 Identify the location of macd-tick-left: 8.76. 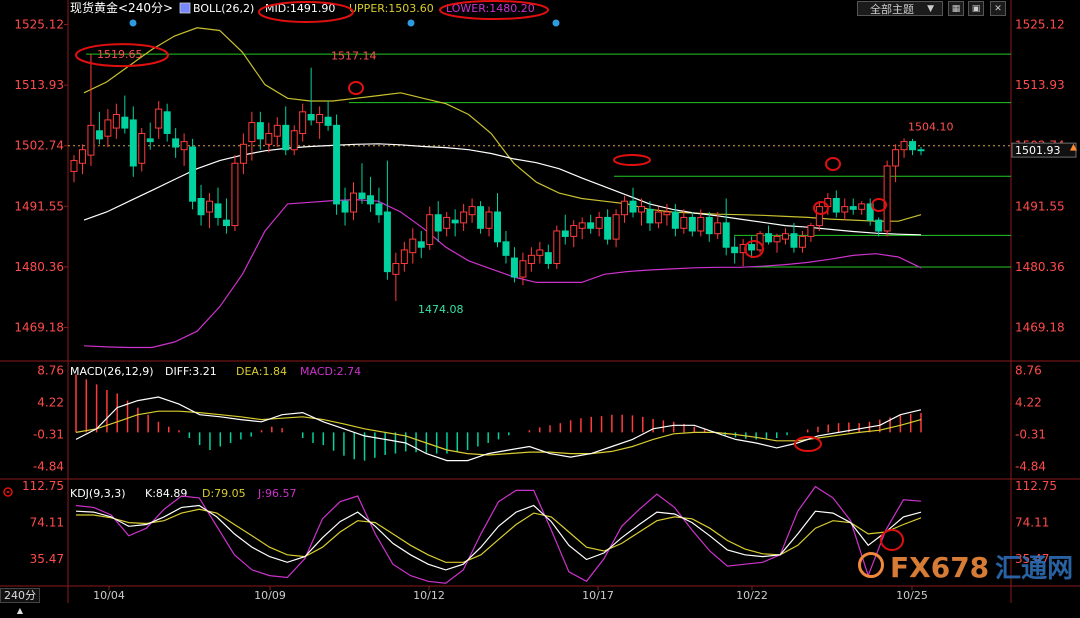
(50, 370).